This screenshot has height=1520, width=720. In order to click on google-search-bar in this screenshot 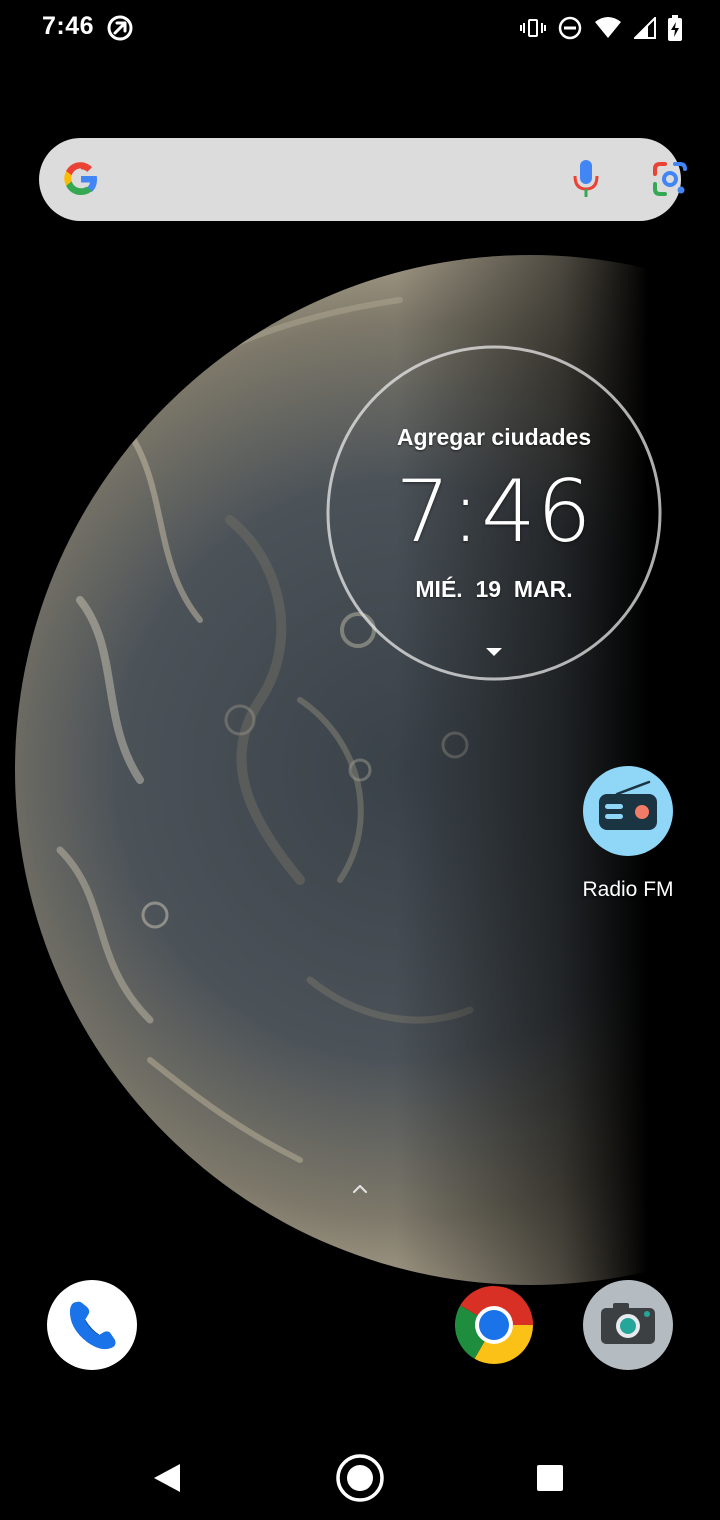, I will do `click(363, 179)`.